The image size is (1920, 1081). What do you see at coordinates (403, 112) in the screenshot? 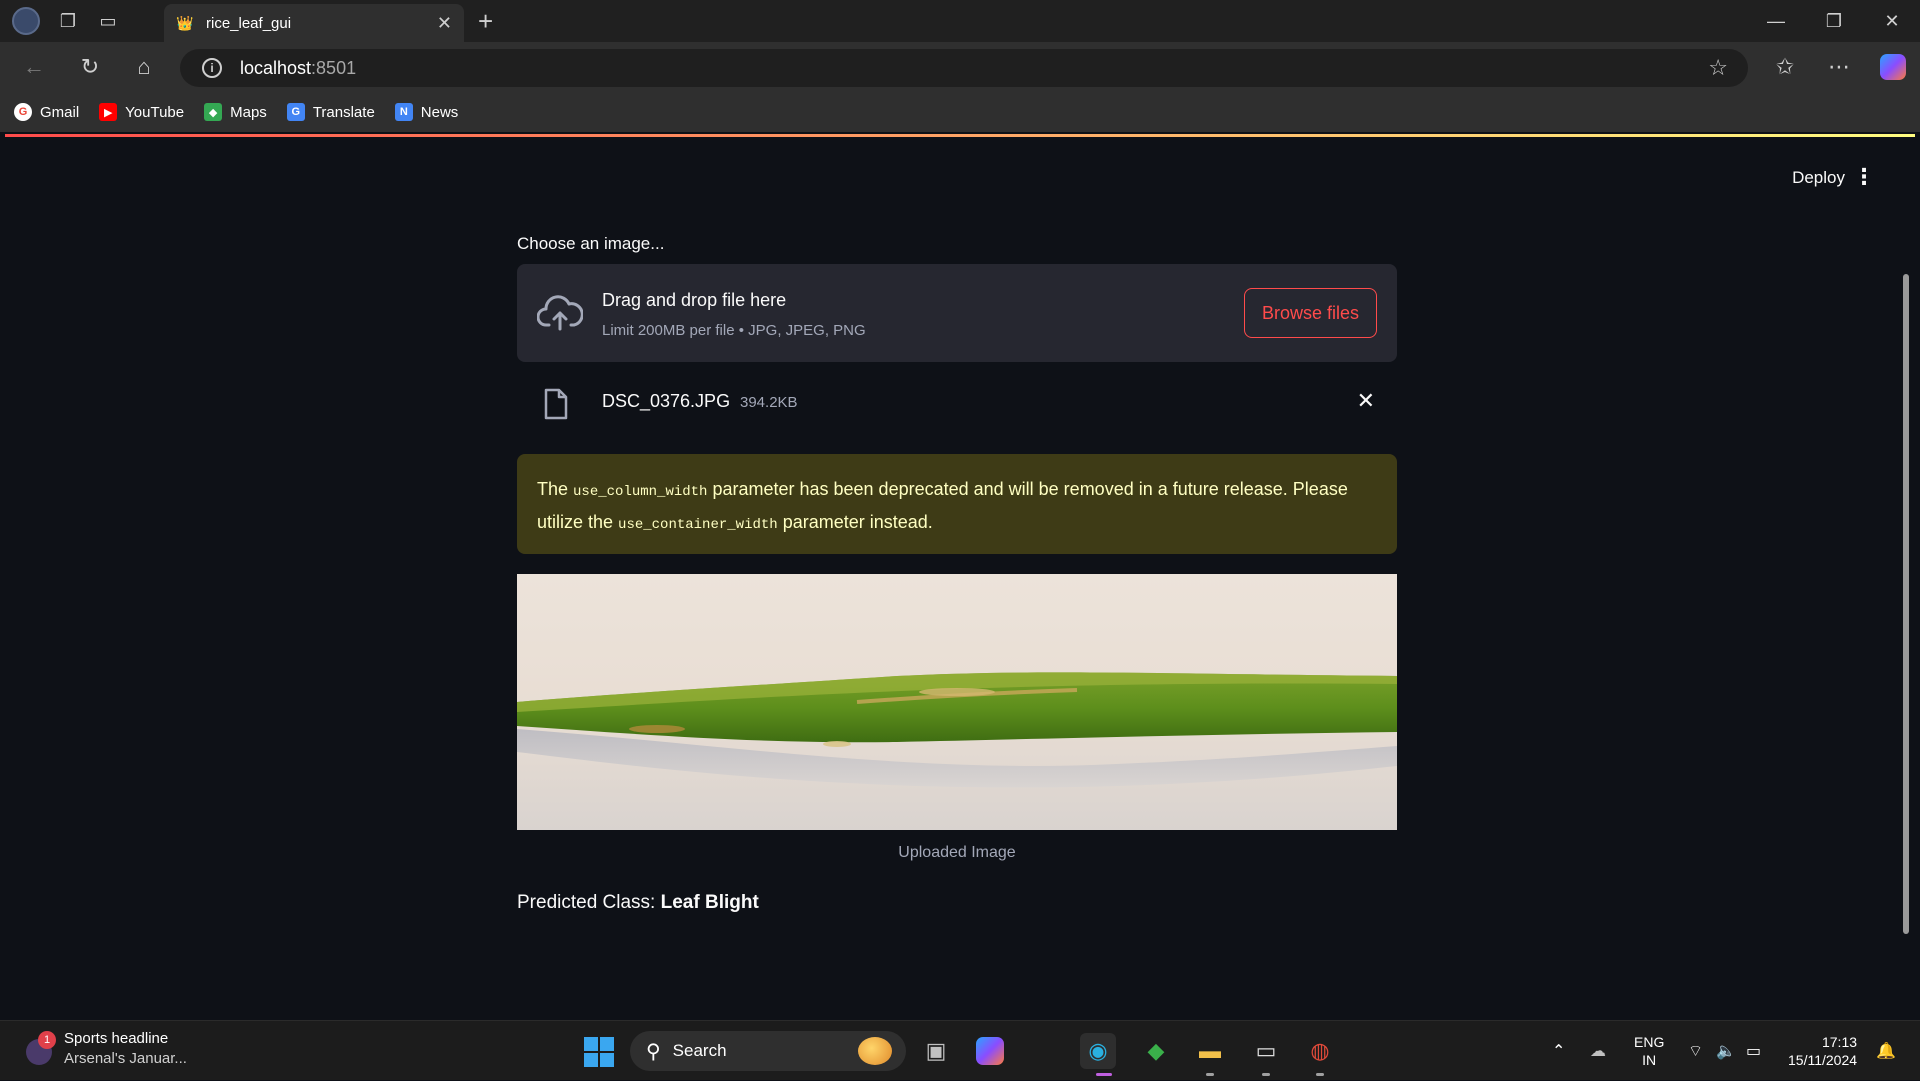
I see `news-icon: N` at bounding box center [403, 112].